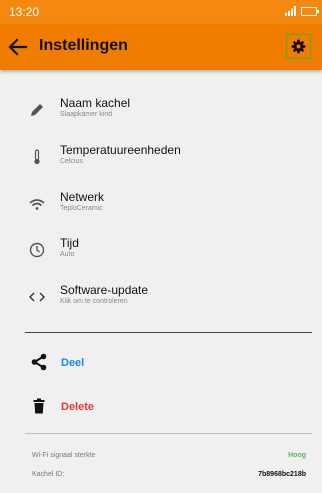  Describe the element at coordinates (37, 157) in the screenshot. I see `thermometer-icon` at that location.